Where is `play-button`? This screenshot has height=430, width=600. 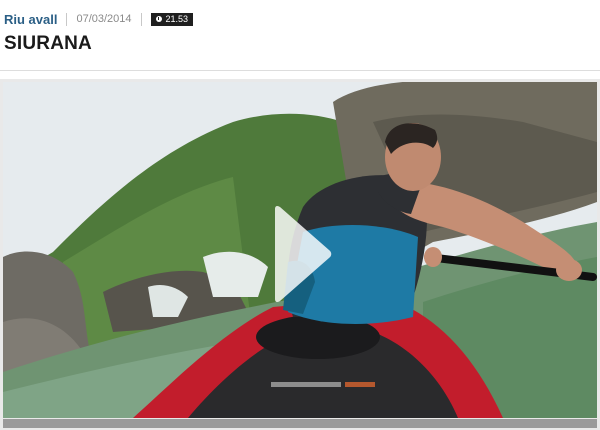
play-button is located at coordinates (302, 254).